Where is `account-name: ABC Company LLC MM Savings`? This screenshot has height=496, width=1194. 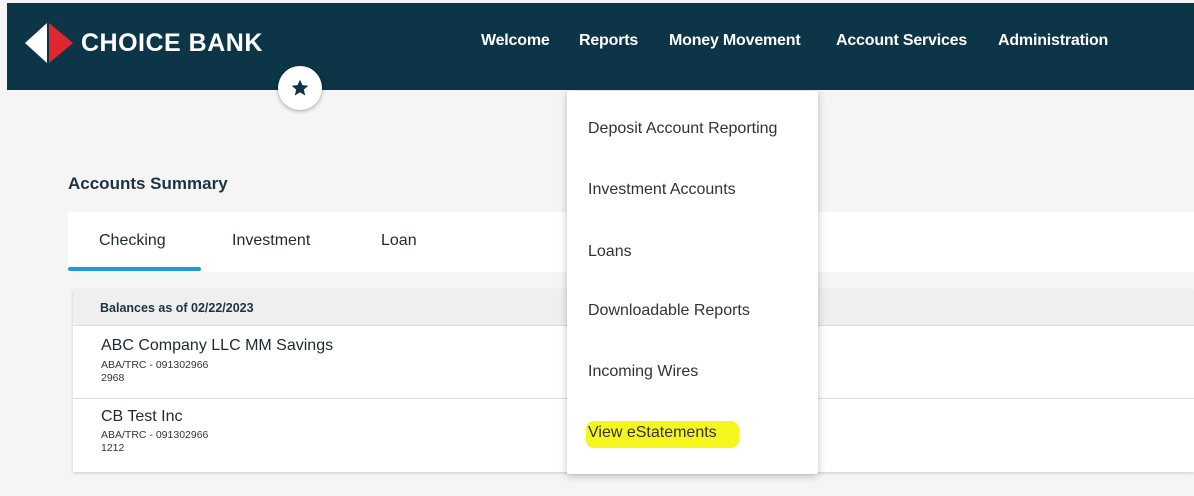 account-name: ABC Company LLC MM Savings is located at coordinates (217, 346).